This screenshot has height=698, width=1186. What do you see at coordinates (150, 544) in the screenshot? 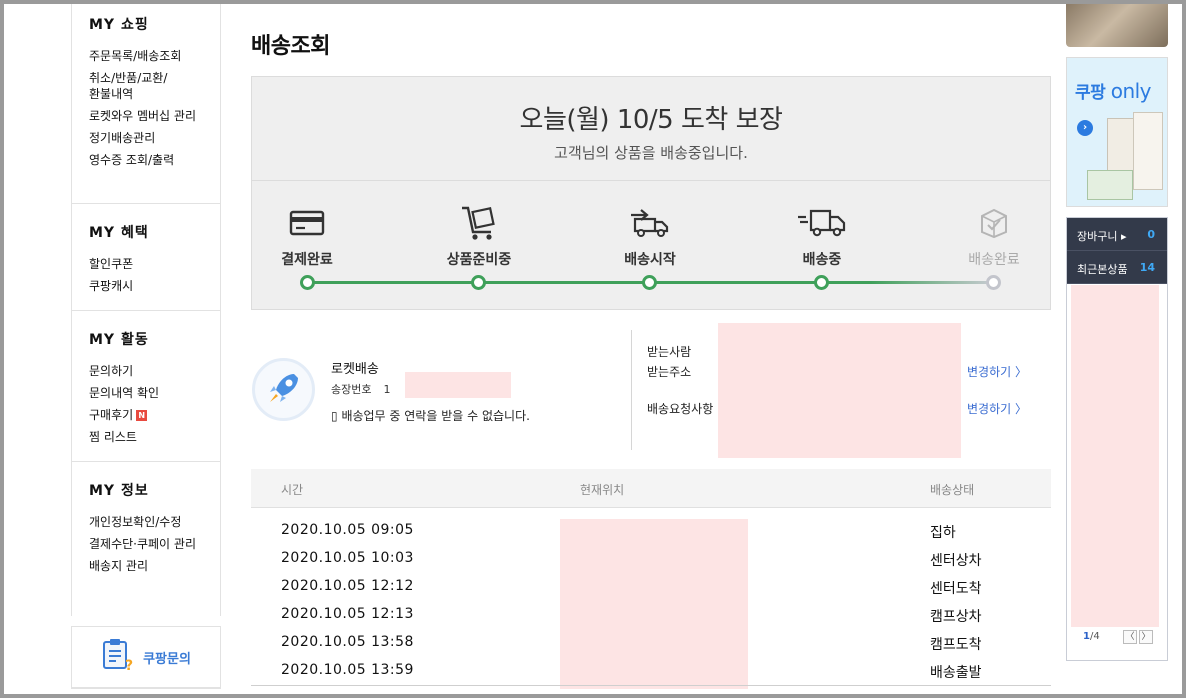
I see `sidebar-item-payment-methods: 결제수단·쿠페이 관리` at bounding box center [150, 544].